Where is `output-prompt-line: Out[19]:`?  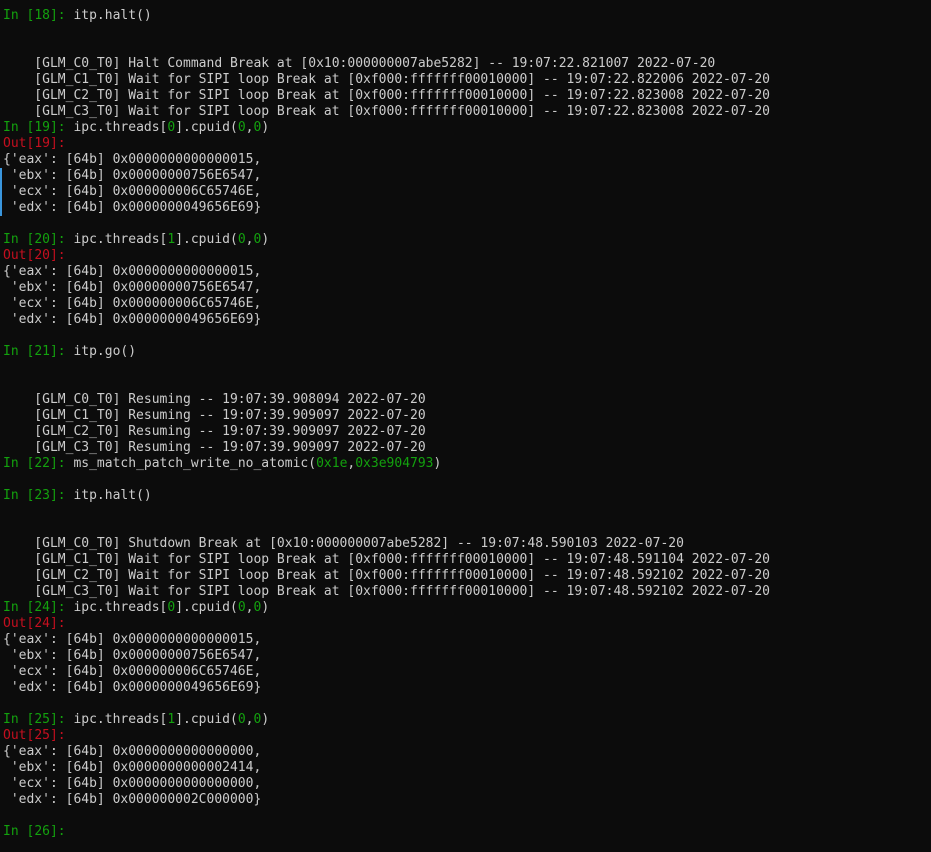
output-prompt-line: Out[19]: is located at coordinates (467, 144).